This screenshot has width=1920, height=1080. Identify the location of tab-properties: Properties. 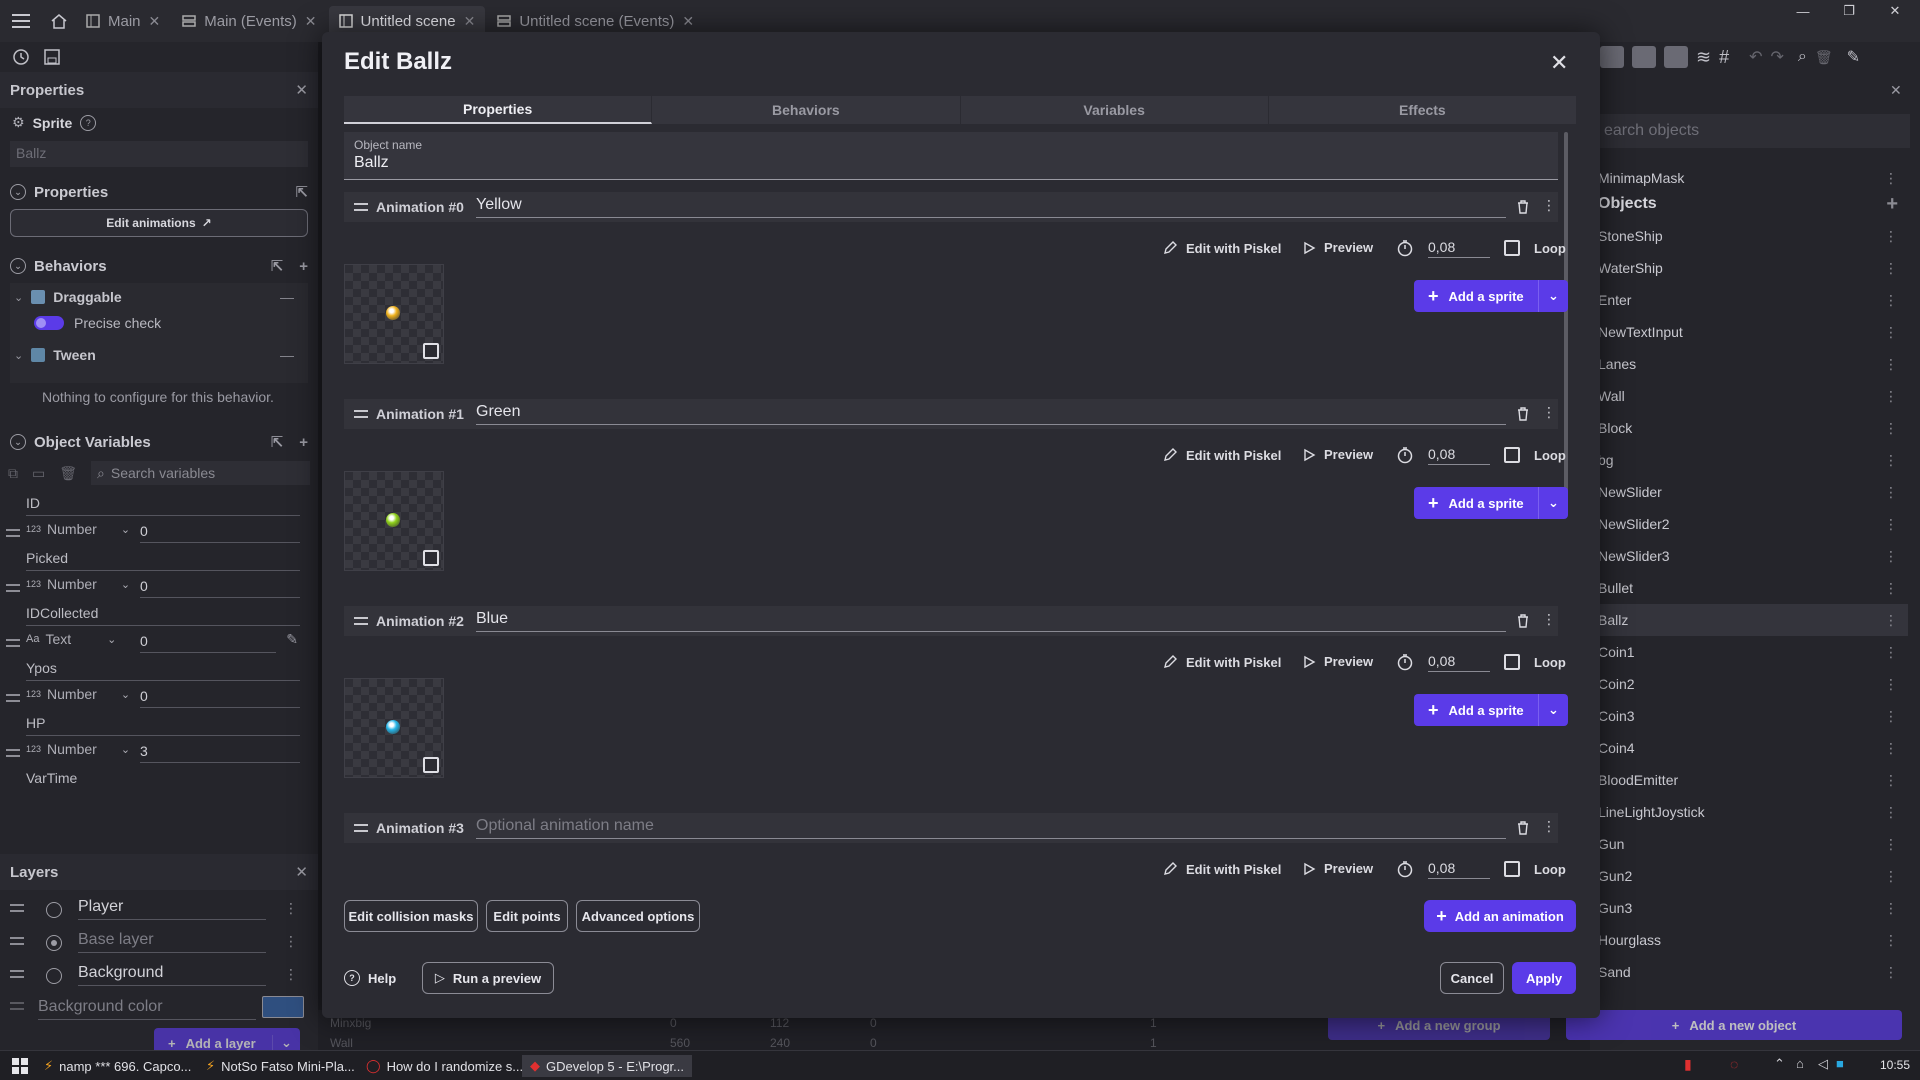
(498, 110).